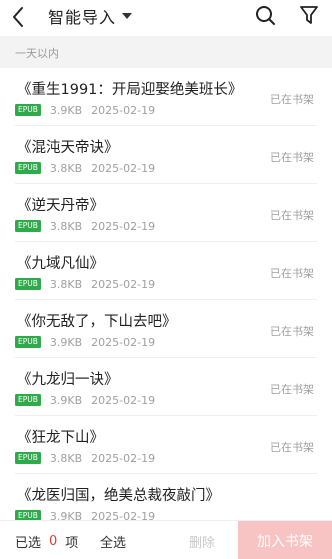  What do you see at coordinates (72, 543) in the screenshot?
I see `selected-suffix: 项` at bounding box center [72, 543].